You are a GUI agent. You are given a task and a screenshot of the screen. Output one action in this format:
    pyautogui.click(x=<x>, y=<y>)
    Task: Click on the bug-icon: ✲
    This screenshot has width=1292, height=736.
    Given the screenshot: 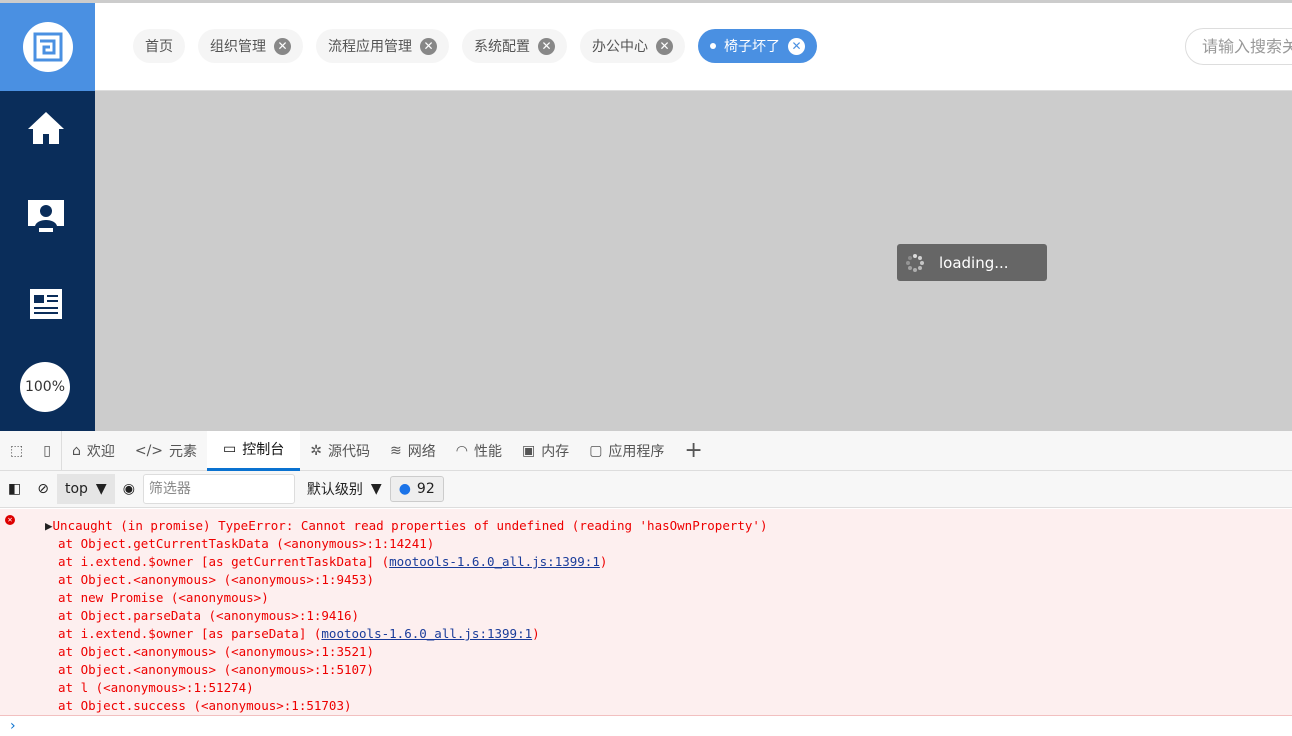 What is the action you would take?
    pyautogui.click(x=316, y=450)
    